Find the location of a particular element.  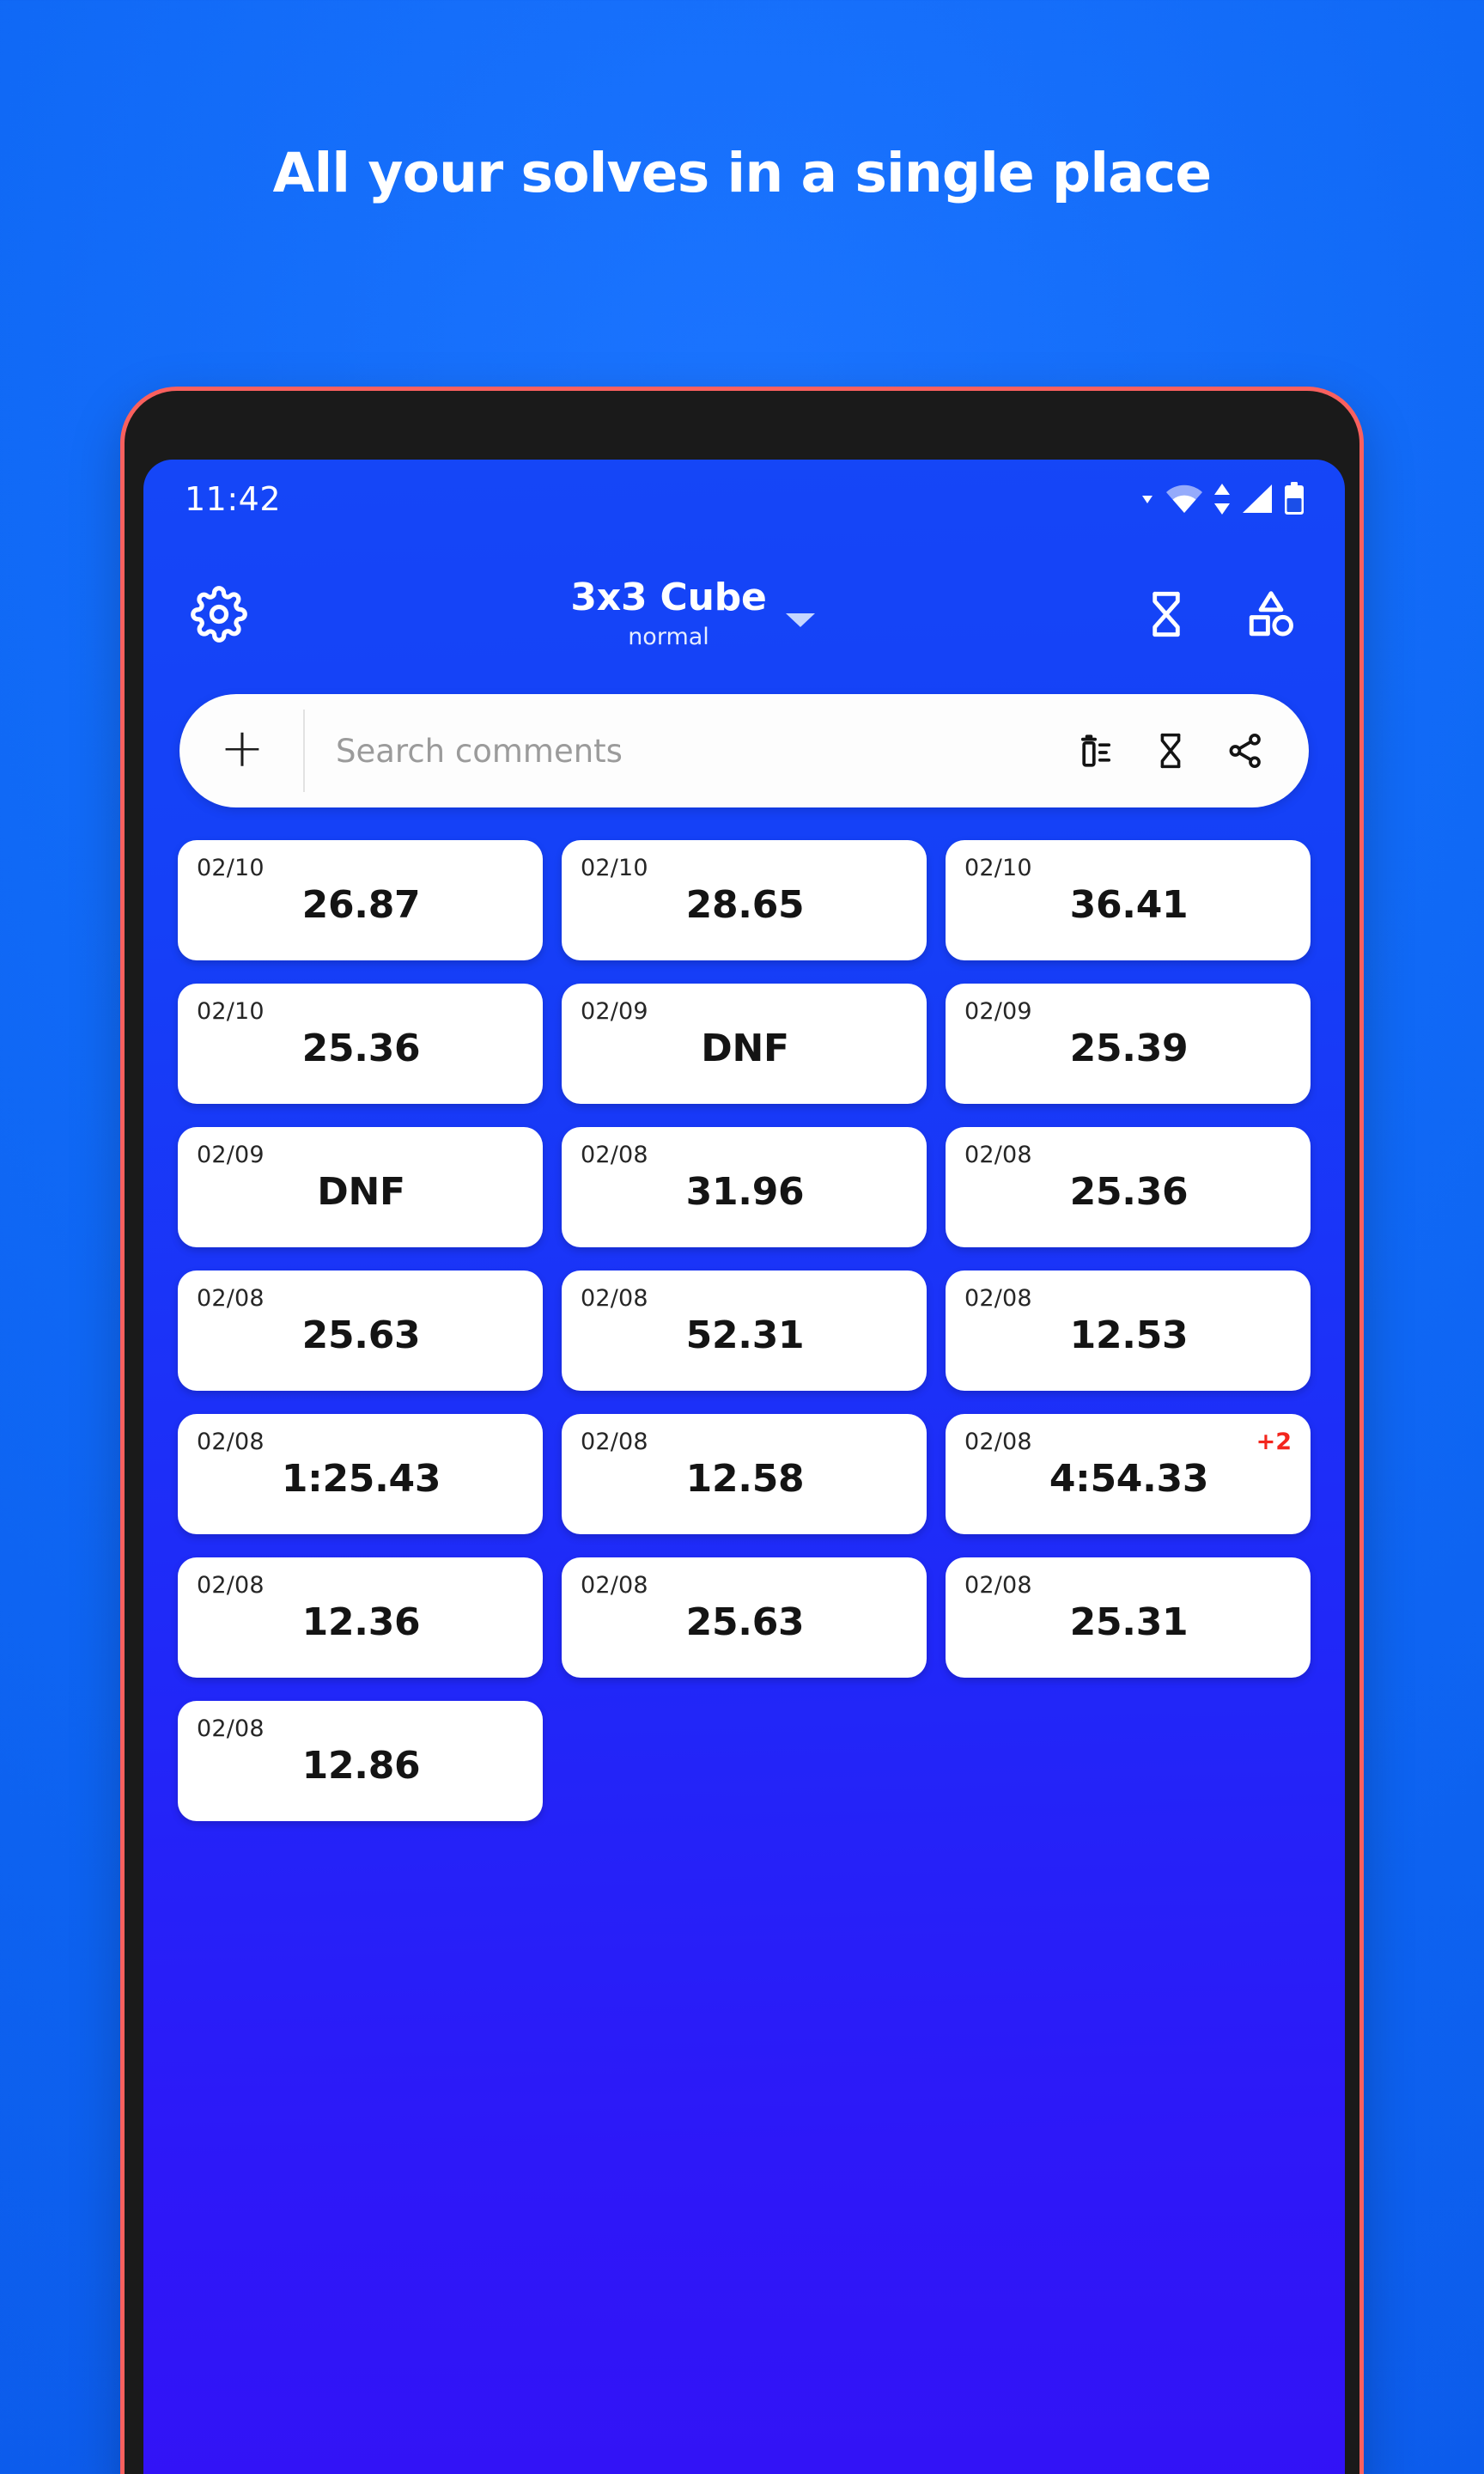

solve-time: 26.87 is located at coordinates (361, 905).